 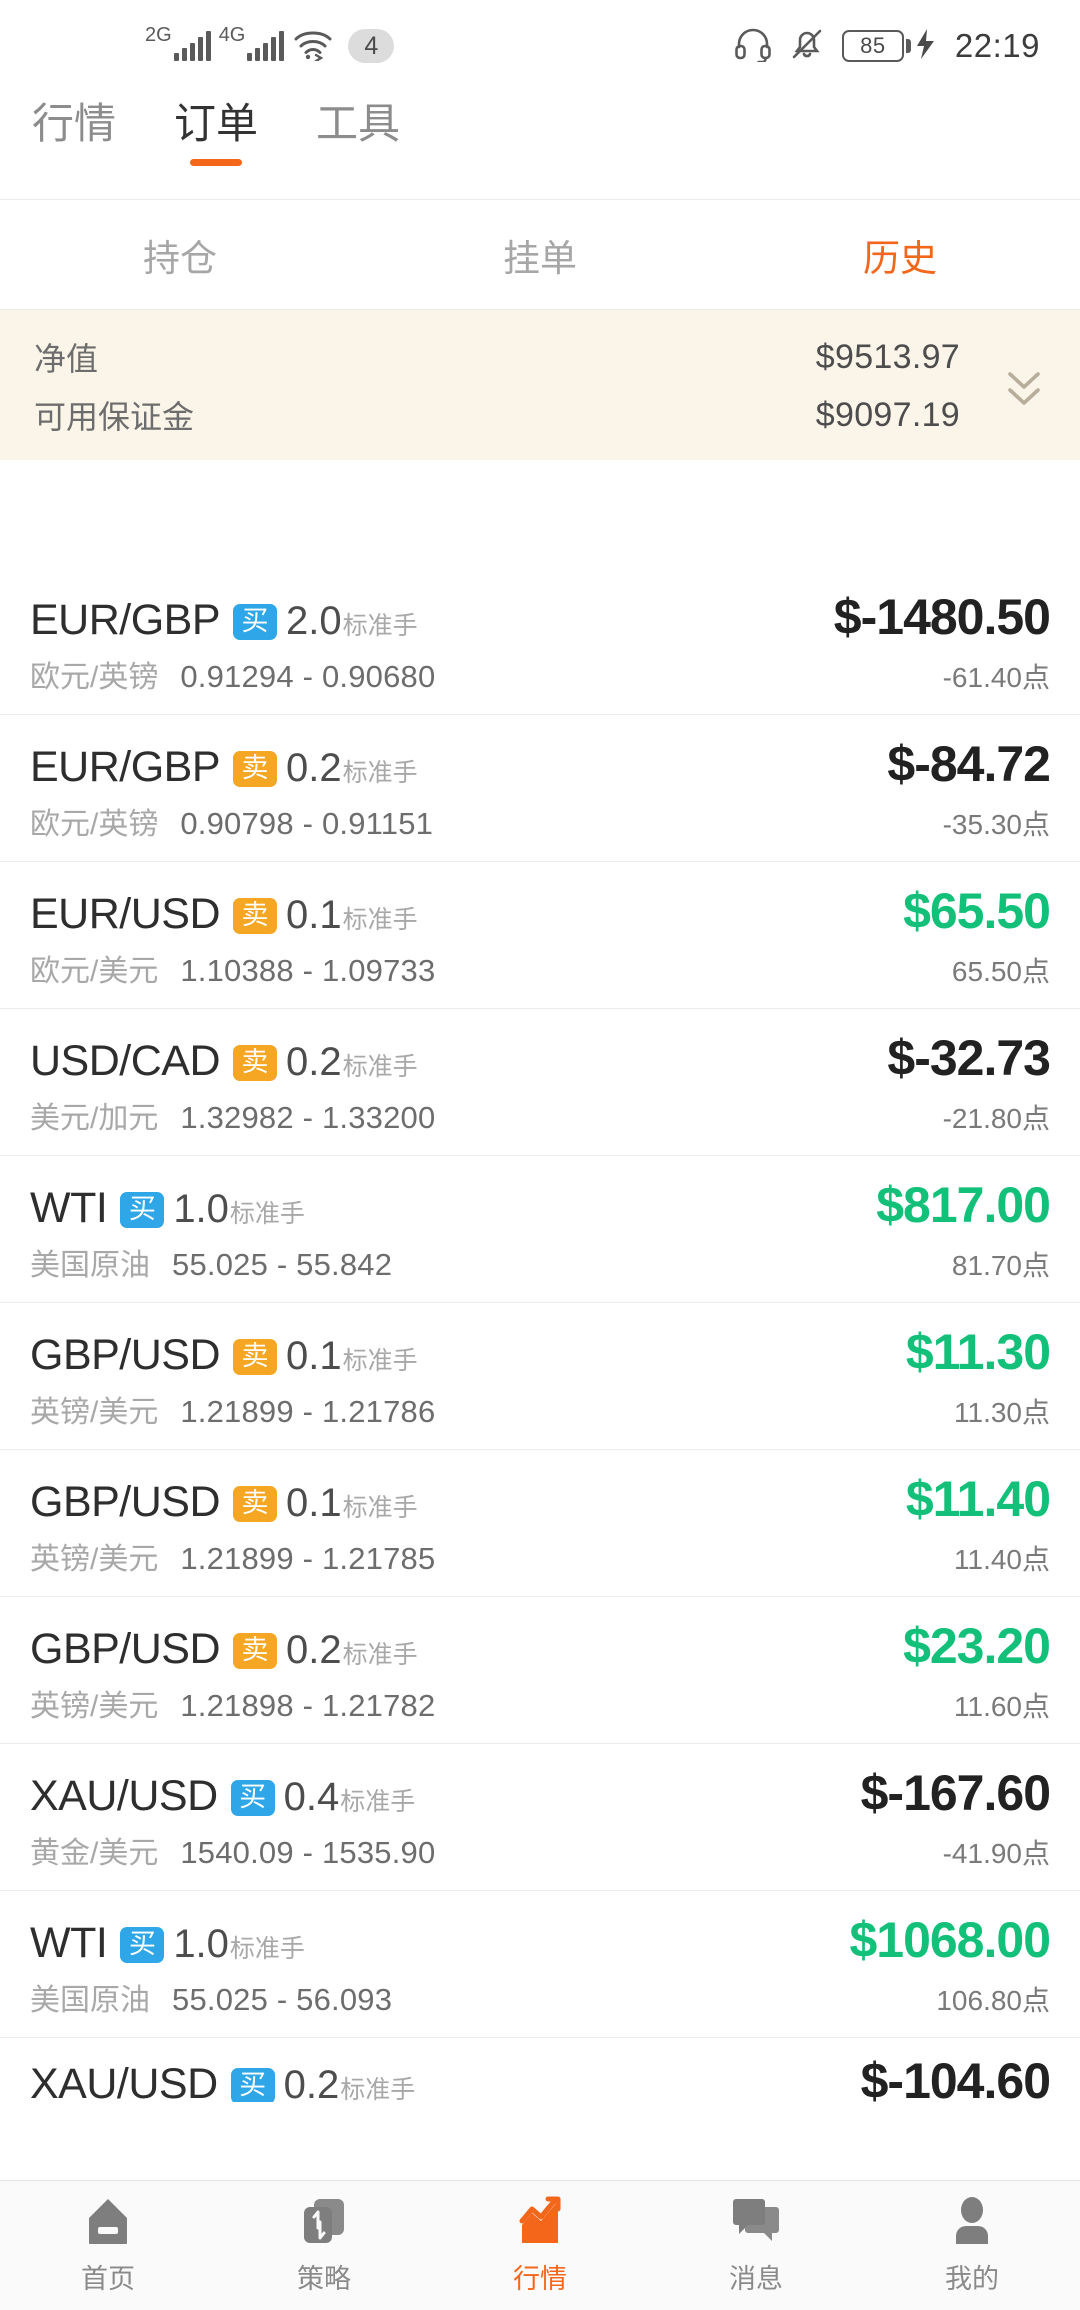 What do you see at coordinates (540, 2077) in the screenshot?
I see `order-row-primary: XAU/USD 买 0.2 标准手 $-104.60` at bounding box center [540, 2077].